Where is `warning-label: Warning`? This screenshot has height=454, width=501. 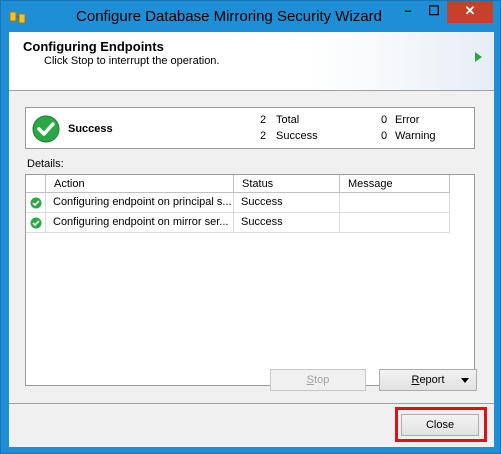 warning-label: Warning is located at coordinates (415, 136).